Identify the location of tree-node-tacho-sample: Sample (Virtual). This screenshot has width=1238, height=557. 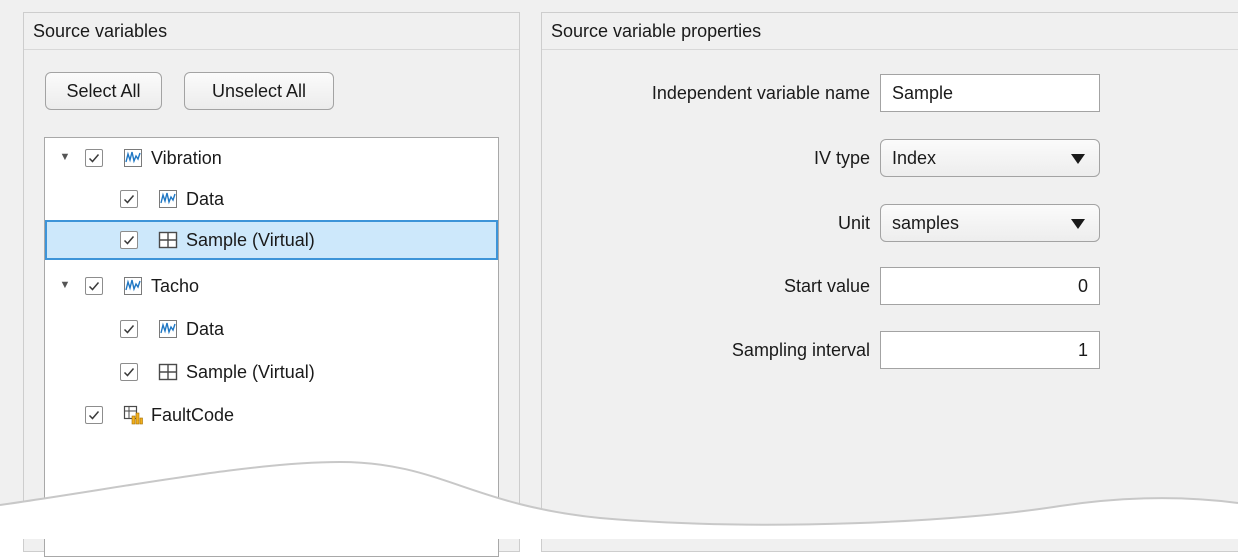
(271, 372).